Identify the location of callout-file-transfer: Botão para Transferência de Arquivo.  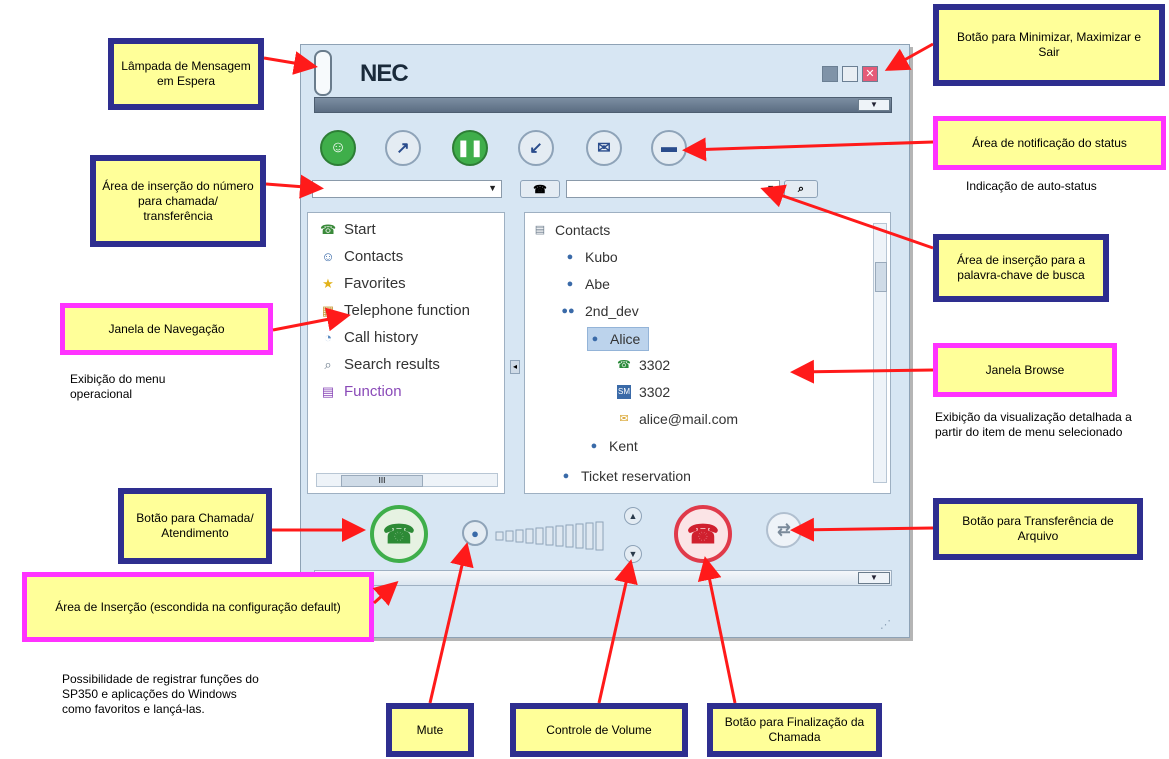
(1038, 529).